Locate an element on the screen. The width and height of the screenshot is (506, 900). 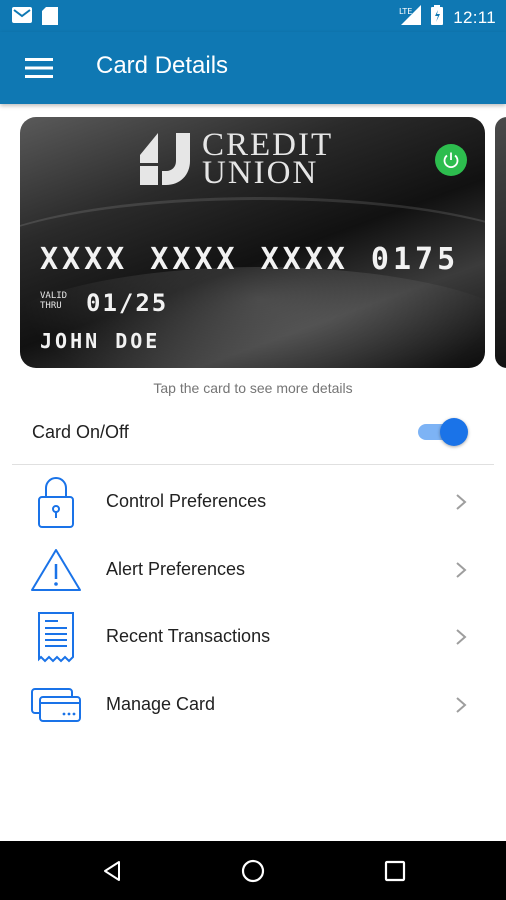
home-icon is located at coordinates (253, 871).